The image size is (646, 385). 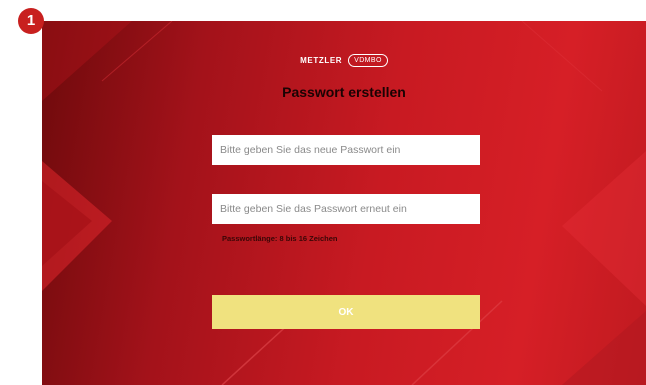 I want to click on brand-name: METZLER, so click(x=321, y=60).